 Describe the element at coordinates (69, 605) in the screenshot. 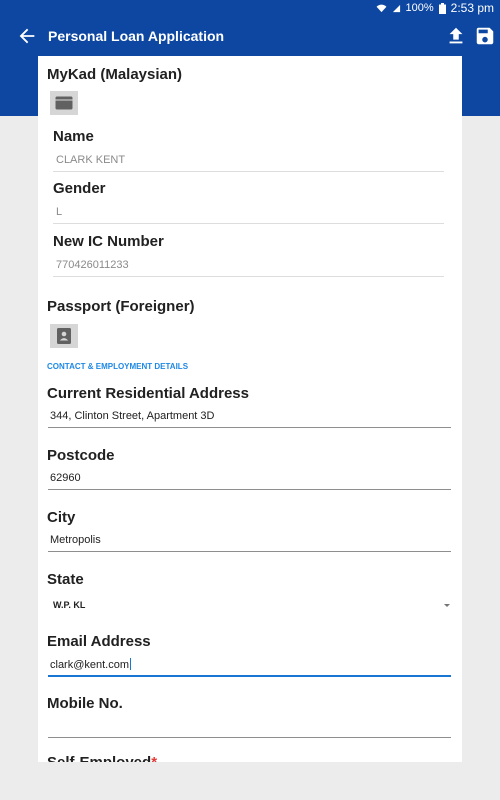

I see `state-select: W.P. KL` at that location.